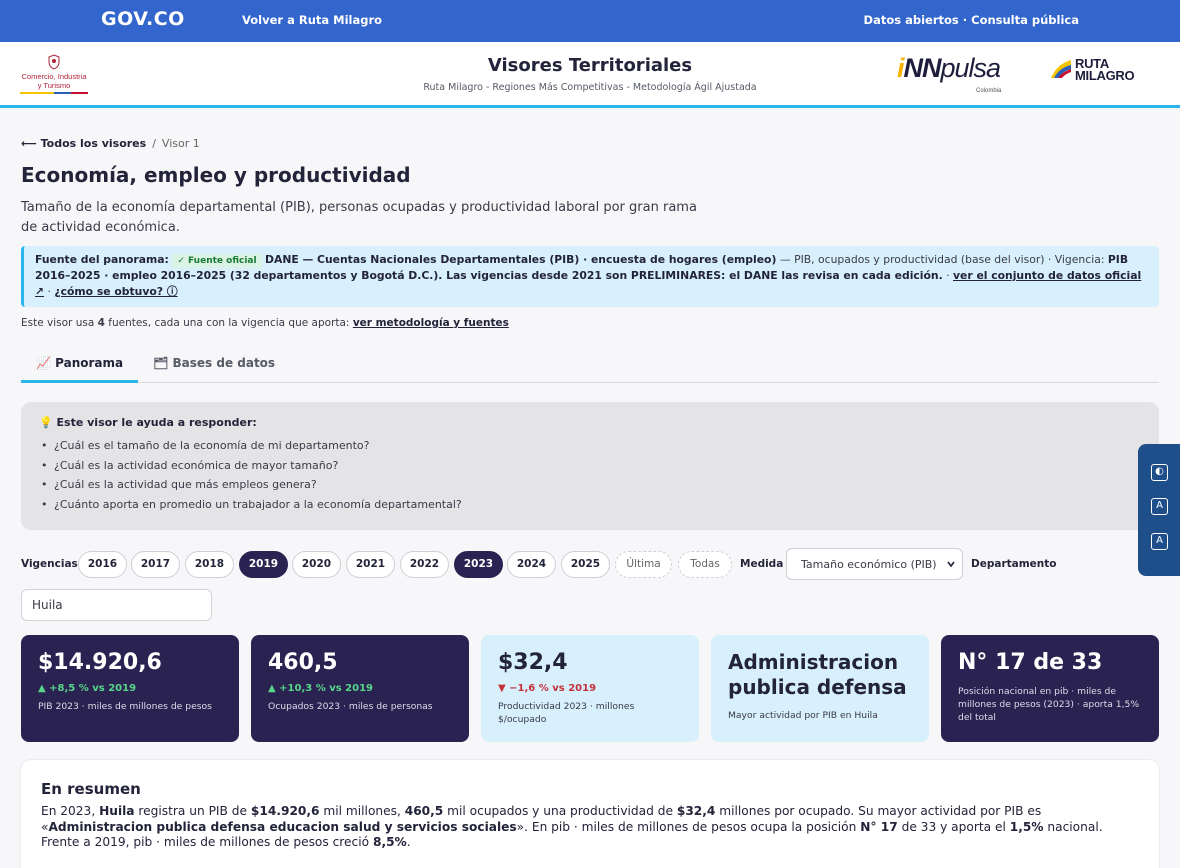 The height and width of the screenshot is (868, 1180). I want to click on department-label: Departamento, so click(1014, 564).